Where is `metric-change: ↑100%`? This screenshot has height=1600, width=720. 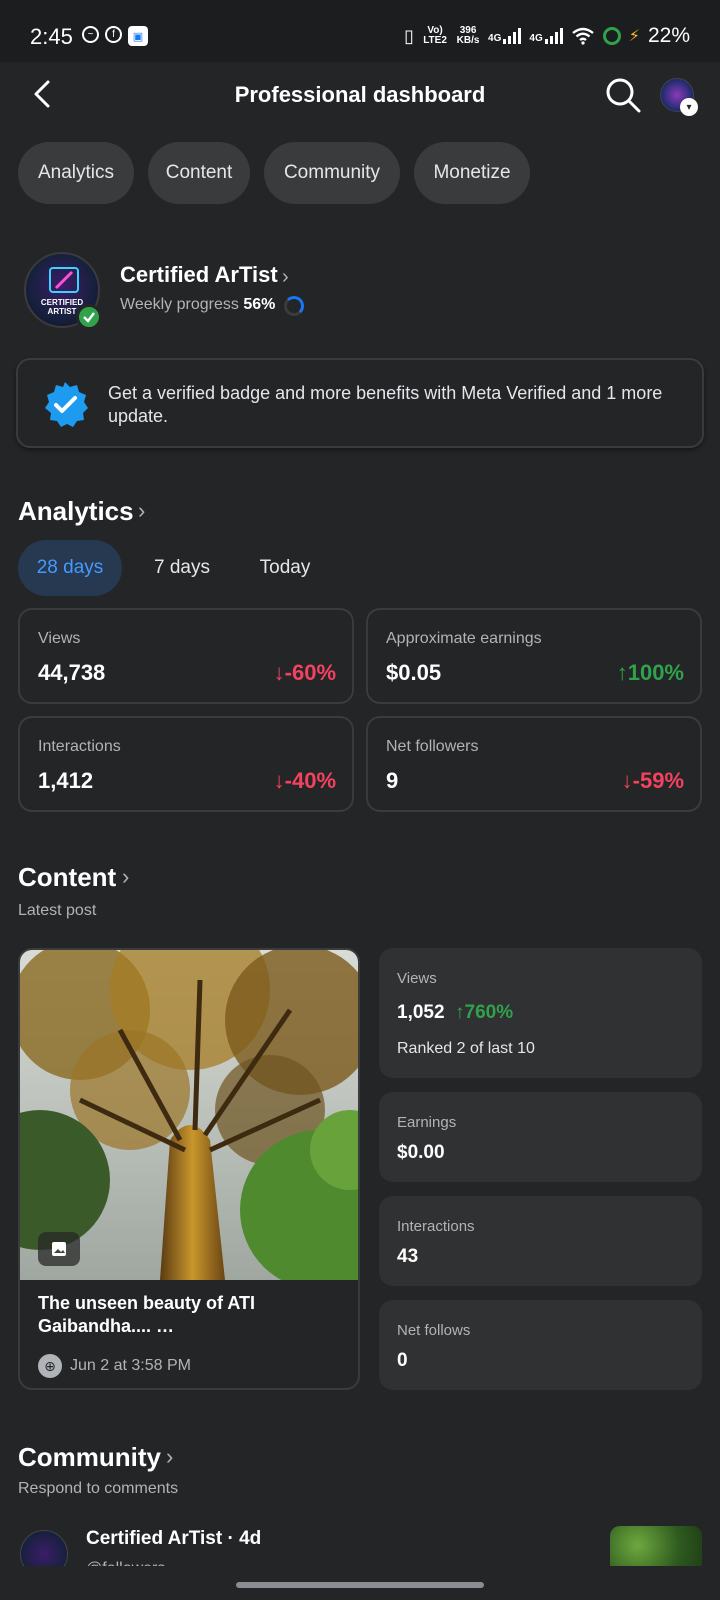 metric-change: ↑100% is located at coordinates (650, 673).